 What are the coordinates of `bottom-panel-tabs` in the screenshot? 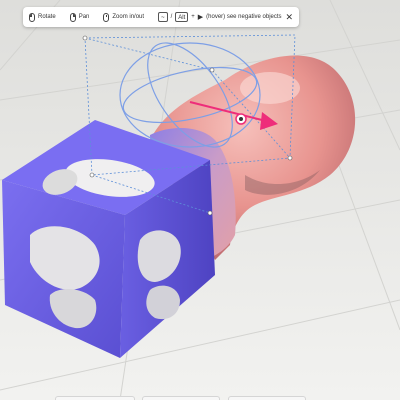 It's located at (200, 398).